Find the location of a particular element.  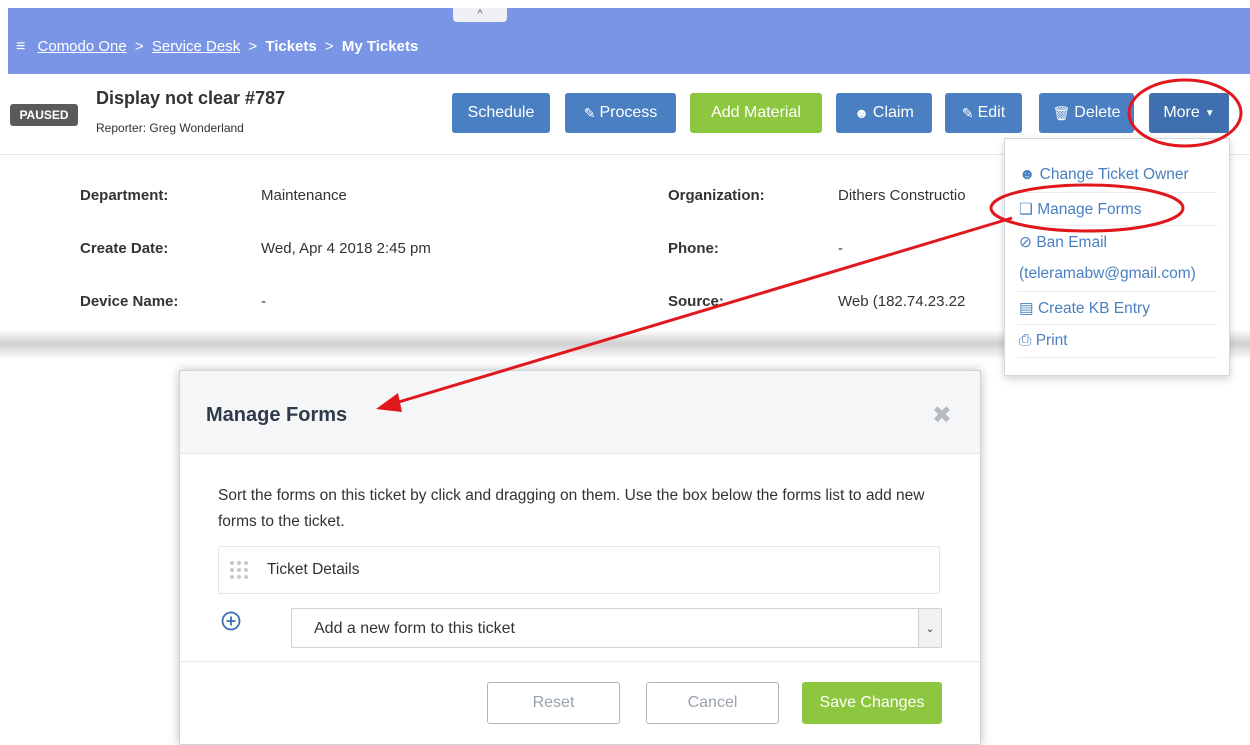

source-label: Source: is located at coordinates (696, 301).